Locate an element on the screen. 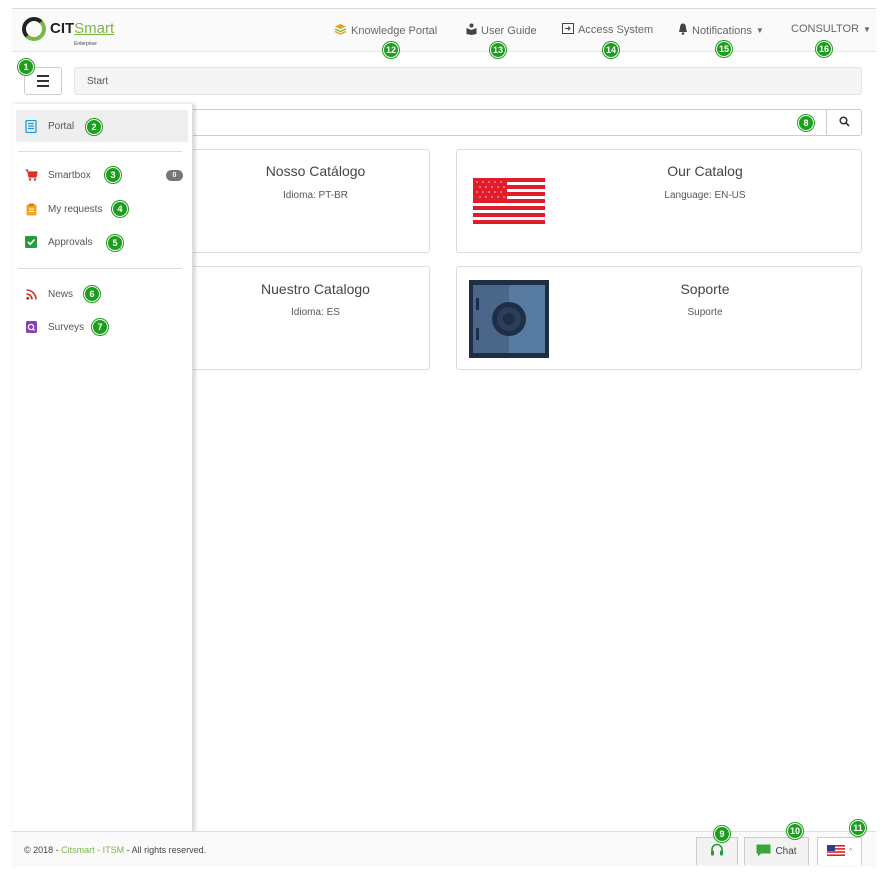 This screenshot has height=876, width=888. knowledge-portal-label: Knowledge Portal is located at coordinates (394, 30).